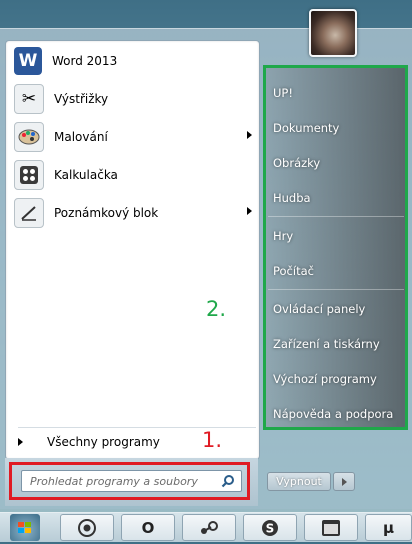 The image size is (412, 544). Describe the element at coordinates (132, 175) in the screenshot. I see `pinned-app-calculator: Kalkulačka` at that location.